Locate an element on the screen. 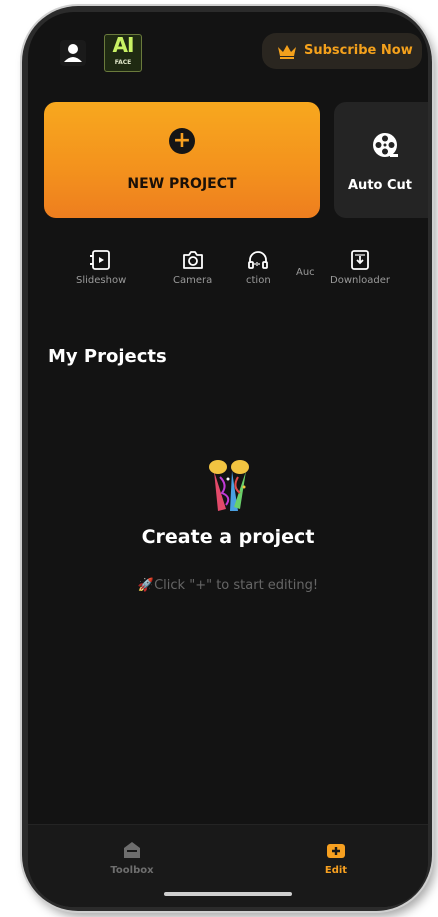  tool-camera: Camera is located at coordinates (192, 267).